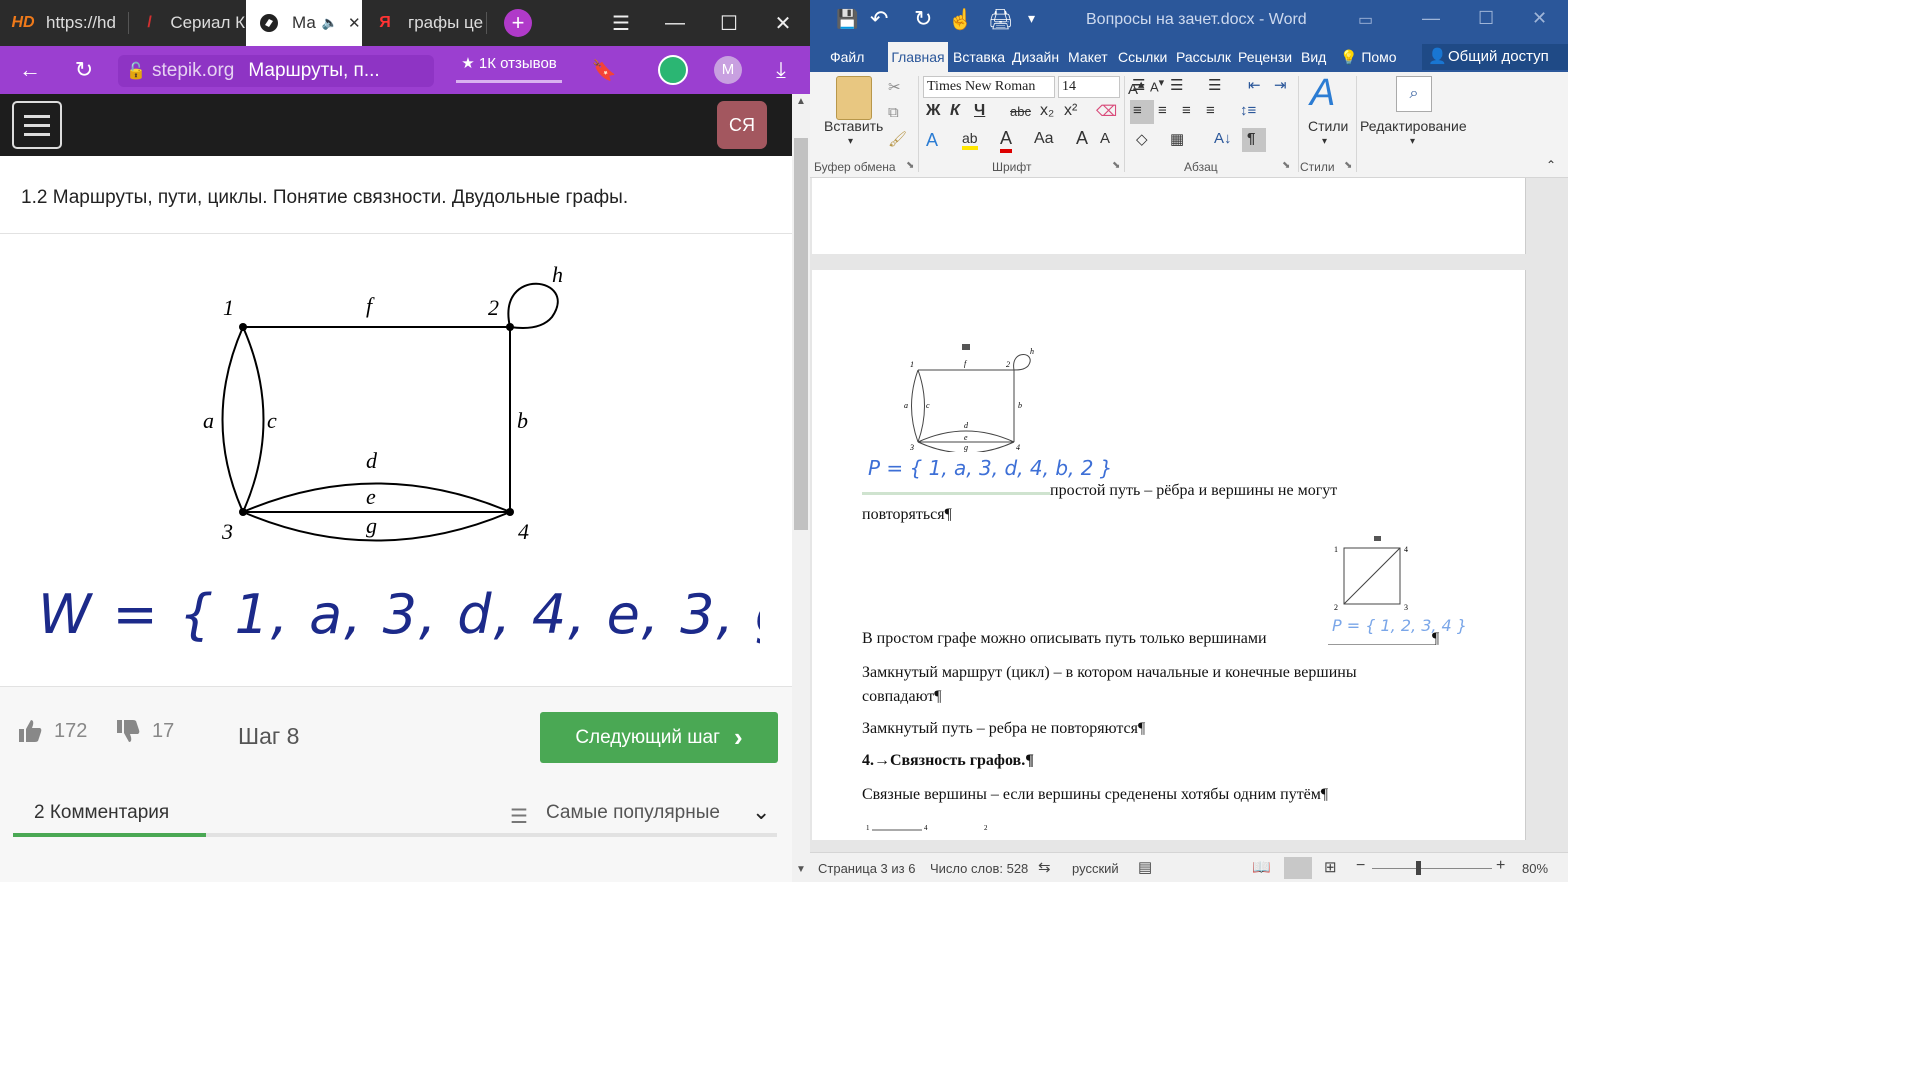 This screenshot has width=1920, height=1080. Describe the element at coordinates (850, 57) in the screenshot. I see `tab-file: Файл` at that location.